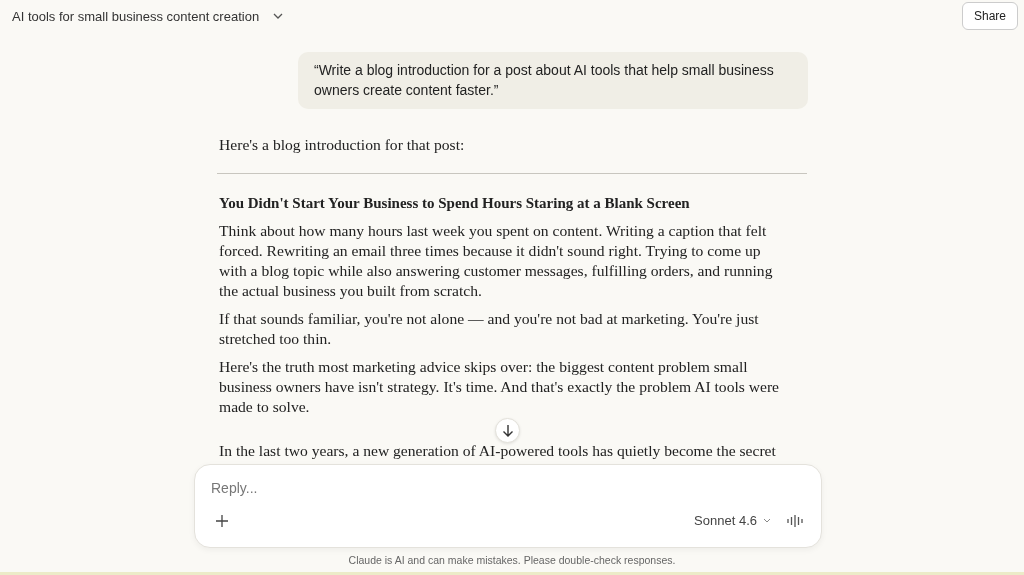 Image resolution: width=1024 pixels, height=575 pixels. What do you see at coordinates (989, 16) in the screenshot?
I see `share-button: Share` at bounding box center [989, 16].